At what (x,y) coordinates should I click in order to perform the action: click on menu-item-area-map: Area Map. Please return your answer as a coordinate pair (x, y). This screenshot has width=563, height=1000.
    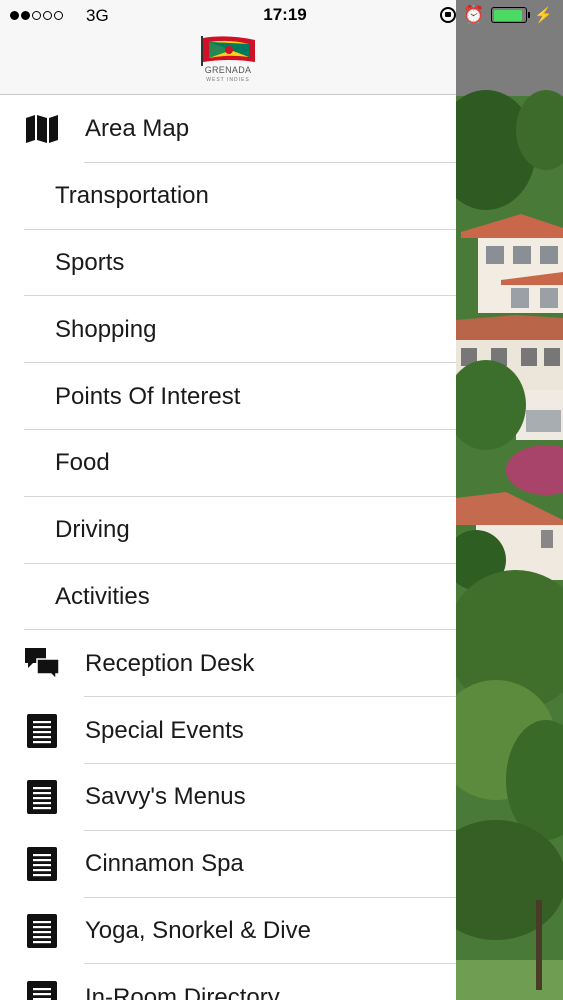
    Looking at the image, I should click on (228, 129).